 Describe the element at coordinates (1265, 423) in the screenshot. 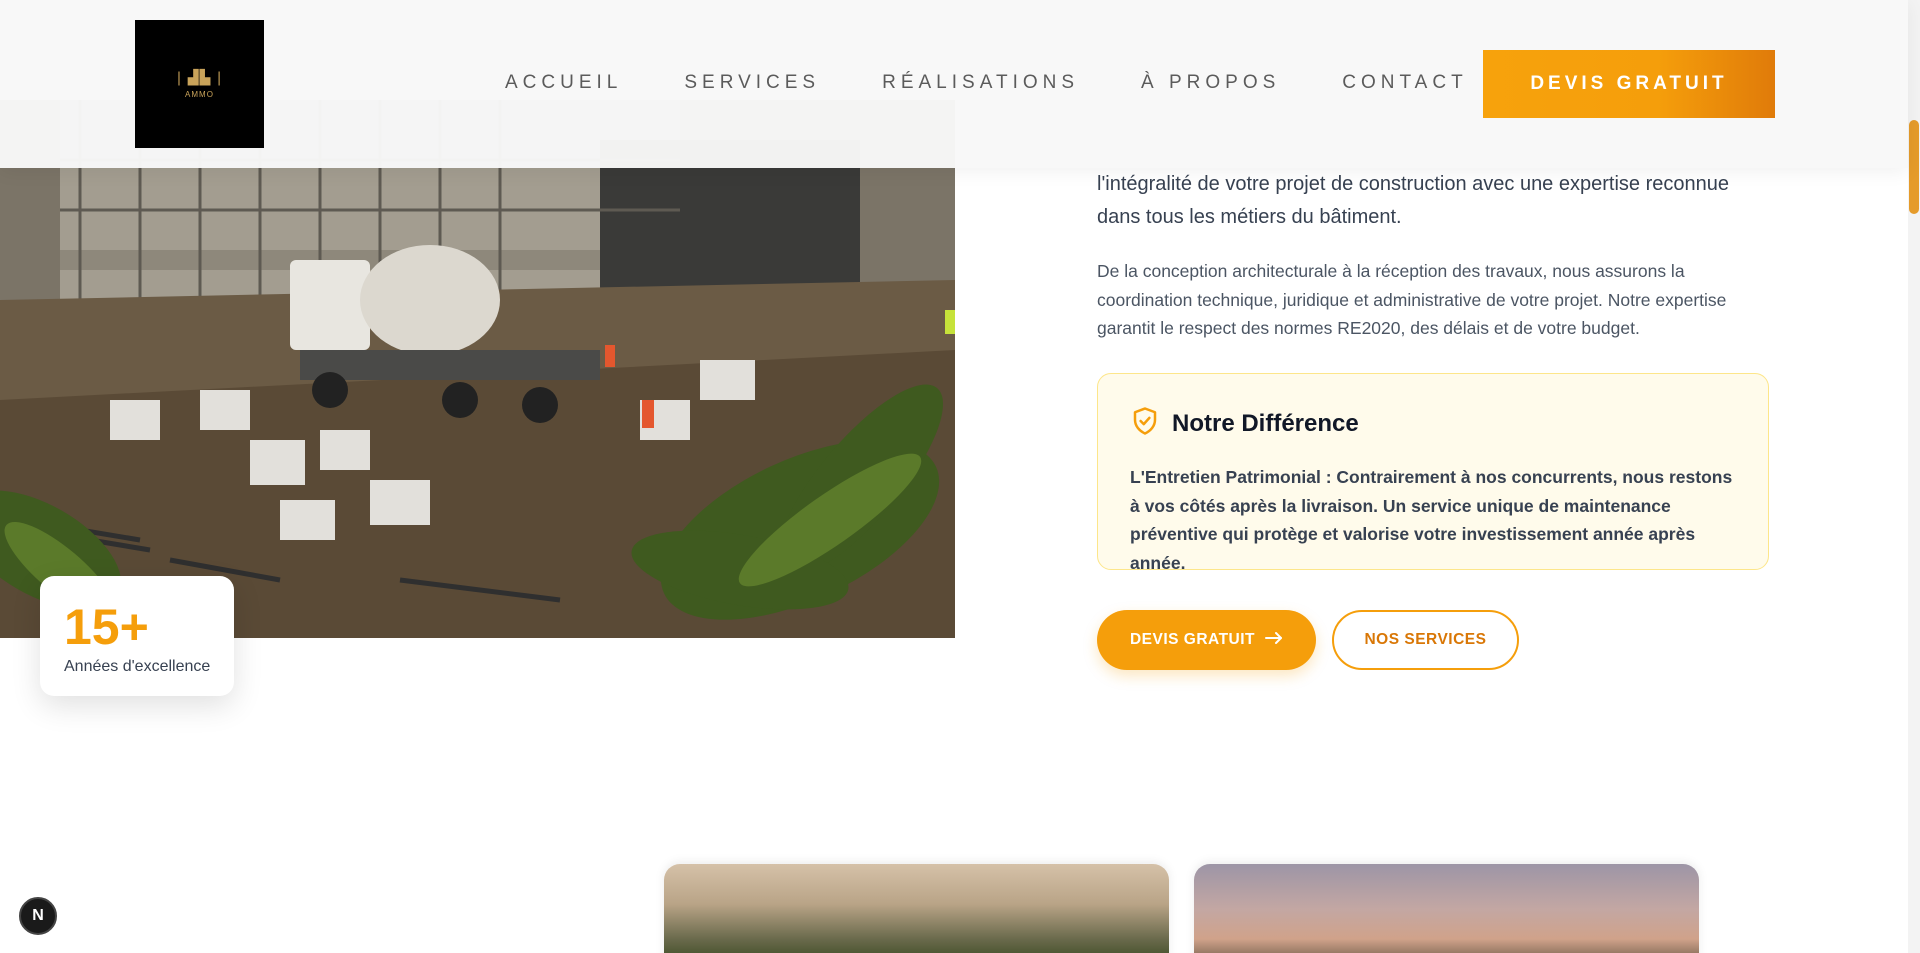

I see `difference-title: Notre Différence` at that location.